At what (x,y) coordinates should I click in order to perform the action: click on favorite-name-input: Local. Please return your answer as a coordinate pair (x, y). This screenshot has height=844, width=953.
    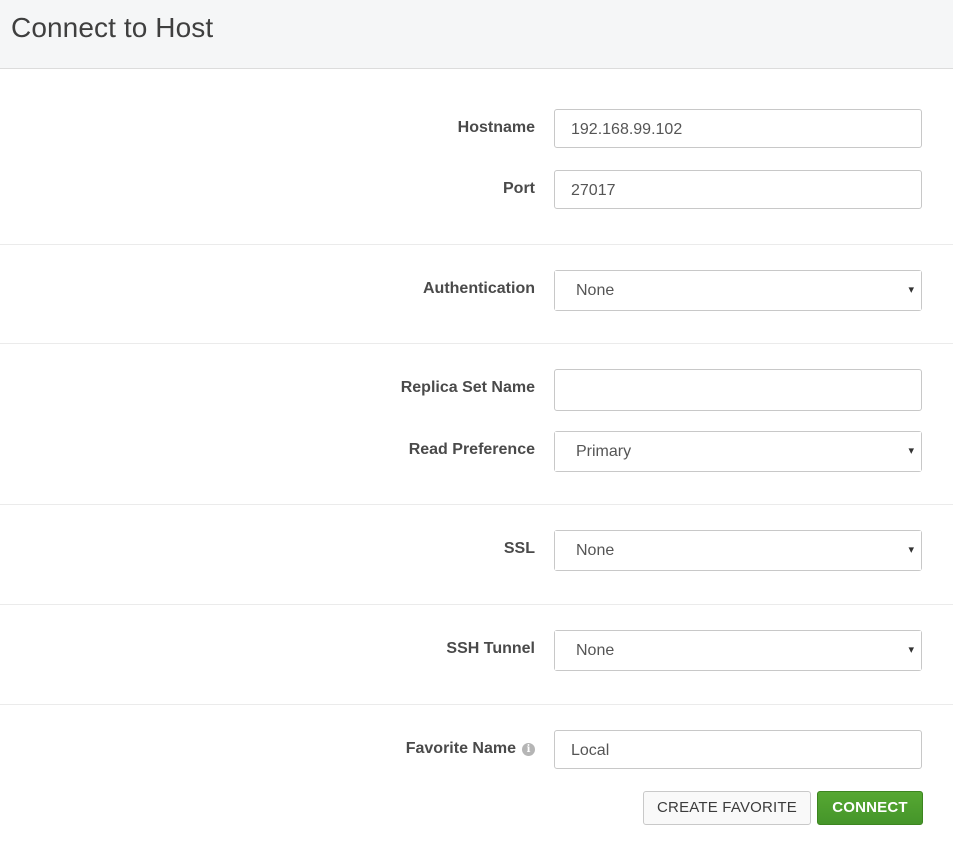
    Looking at the image, I should click on (738, 749).